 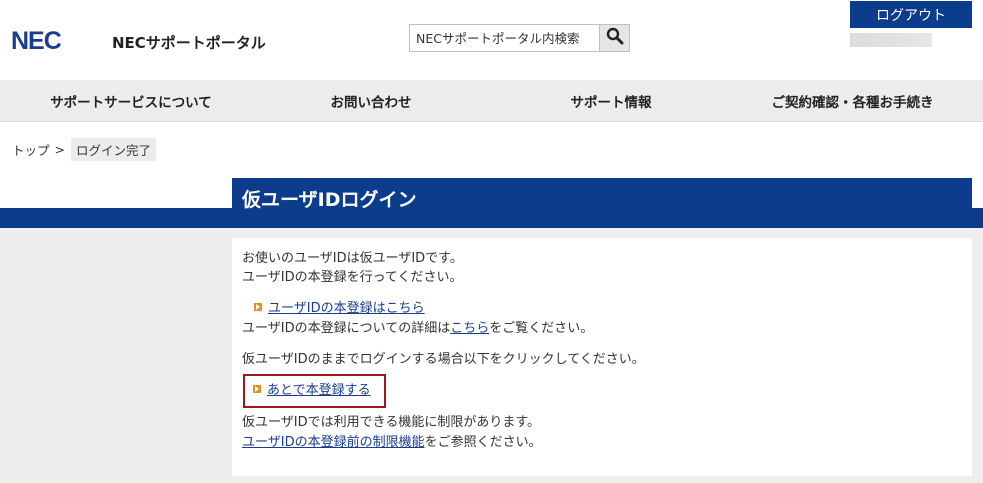 I want to click on breadcrumb-current: ログイン完了, so click(x=114, y=149).